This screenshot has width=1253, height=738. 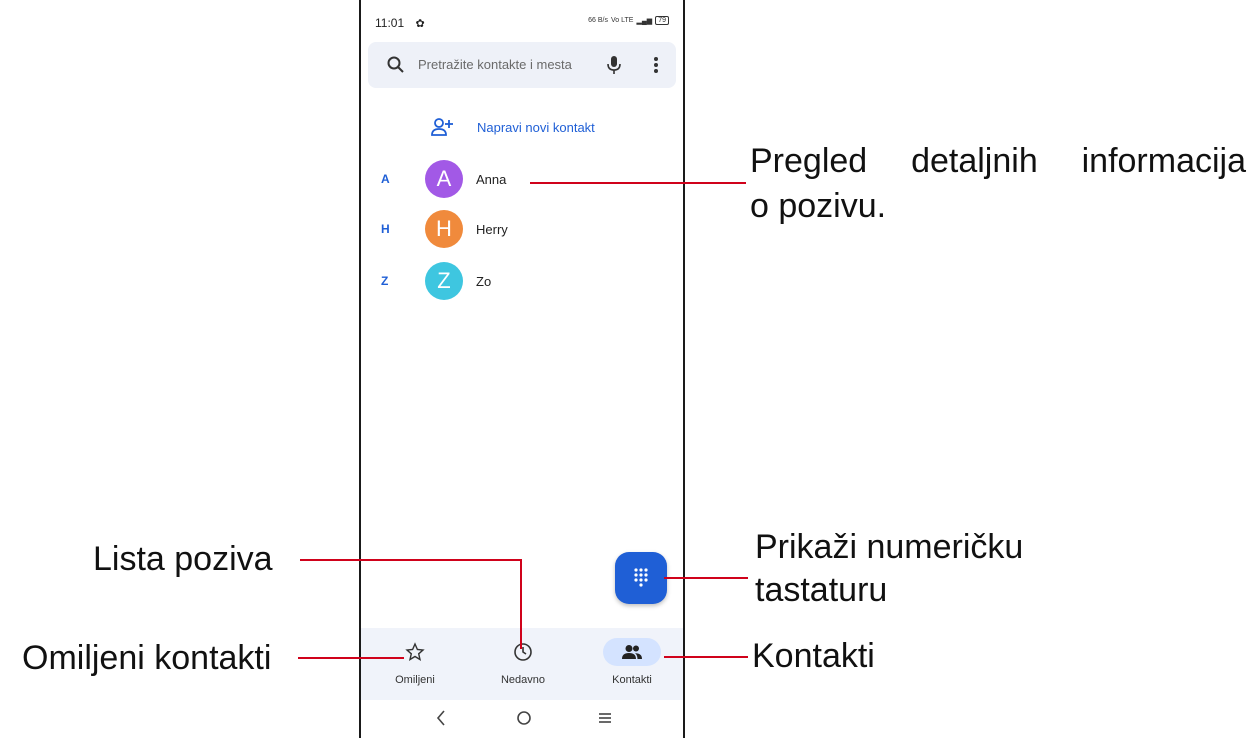 What do you see at coordinates (183, 559) in the screenshot?
I see `annotation-call-list: Lista poziva` at bounding box center [183, 559].